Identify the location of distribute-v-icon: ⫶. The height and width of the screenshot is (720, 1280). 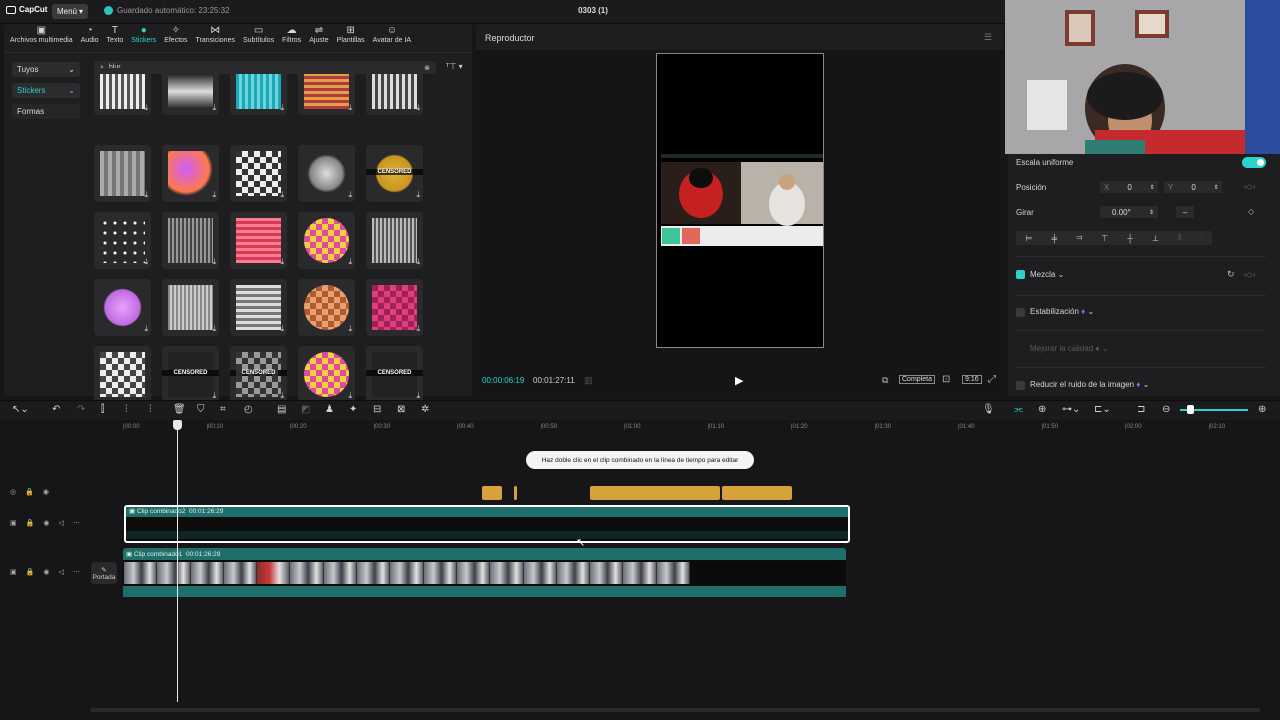
(1201, 238).